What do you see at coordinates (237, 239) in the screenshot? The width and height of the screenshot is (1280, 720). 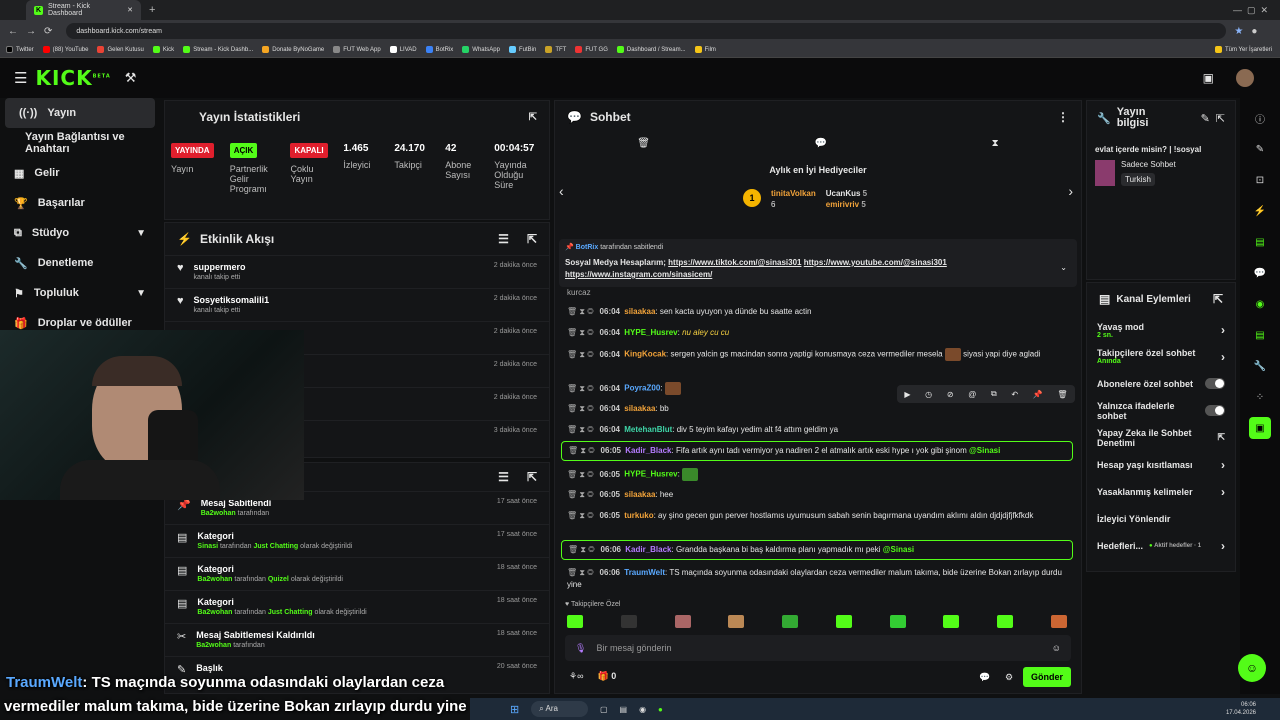 I see `activity-title: Etkinlik Akışı` at bounding box center [237, 239].